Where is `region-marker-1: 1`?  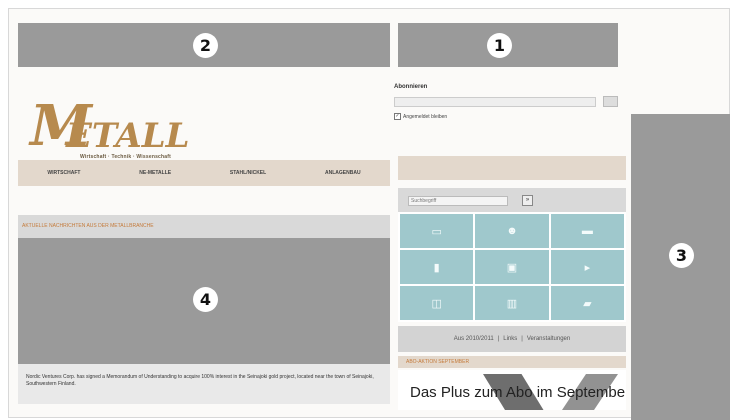
region-marker-1: 1 is located at coordinates (499, 45).